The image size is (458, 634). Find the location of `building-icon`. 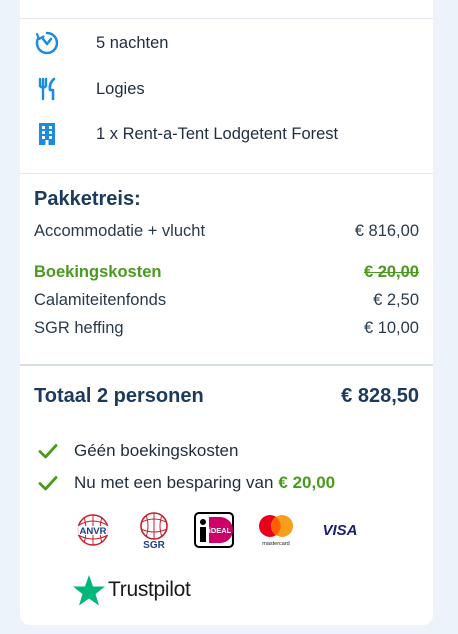

building-icon is located at coordinates (49, 134).